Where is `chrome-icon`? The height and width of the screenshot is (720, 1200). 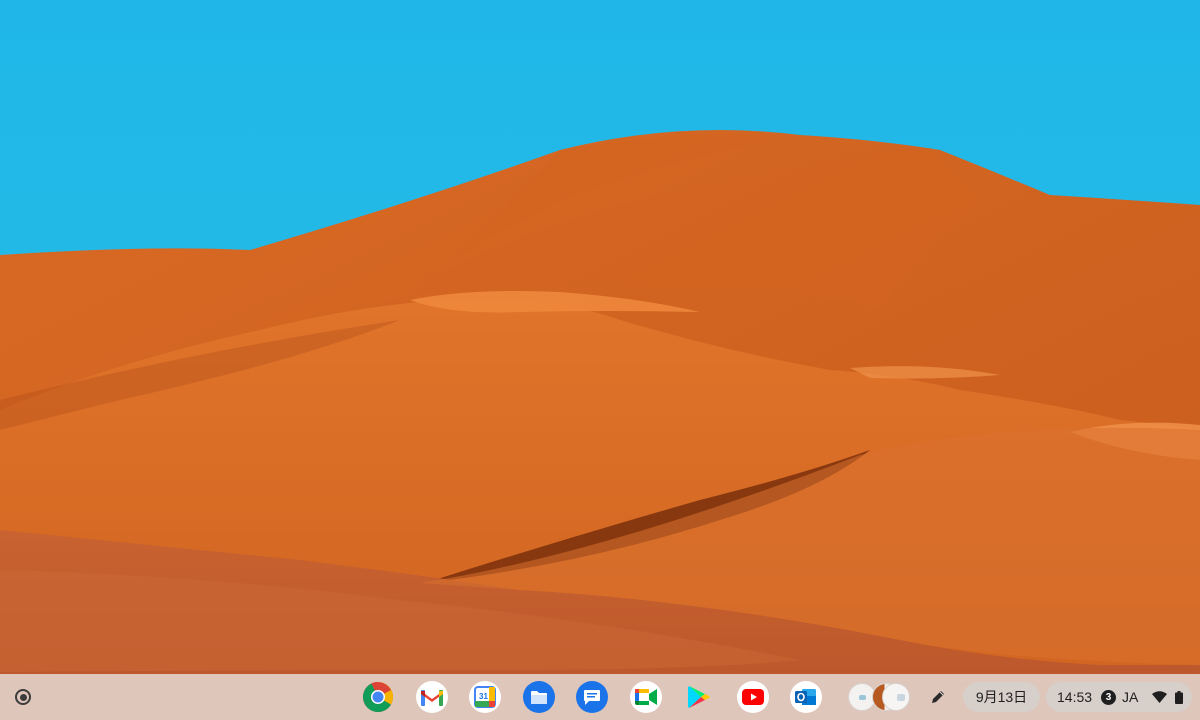 chrome-icon is located at coordinates (378, 697).